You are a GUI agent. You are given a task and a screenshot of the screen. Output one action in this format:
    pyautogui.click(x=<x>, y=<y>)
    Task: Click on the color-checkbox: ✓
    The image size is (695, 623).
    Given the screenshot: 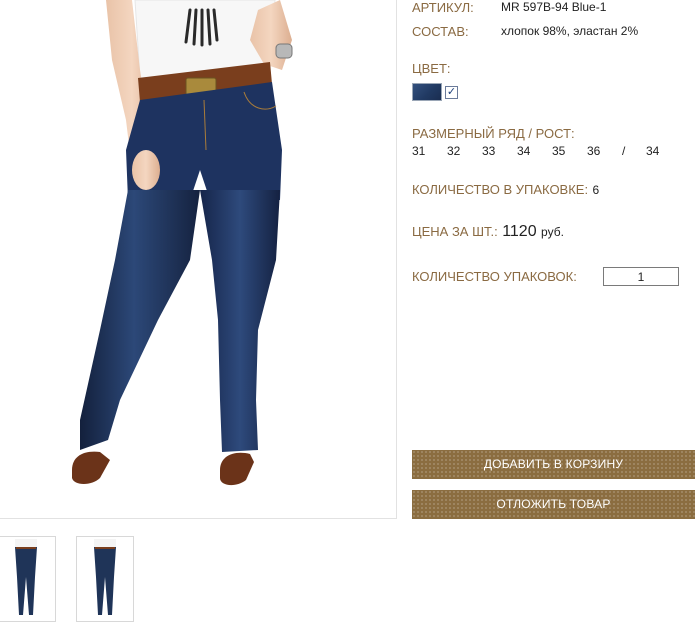 What is the action you would take?
    pyautogui.click(x=451, y=92)
    